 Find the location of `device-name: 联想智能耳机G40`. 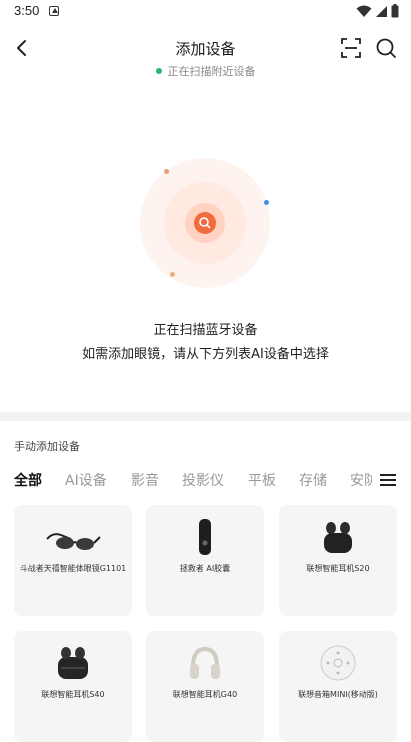

device-name: 联想智能耳机G40 is located at coordinates (205, 694).